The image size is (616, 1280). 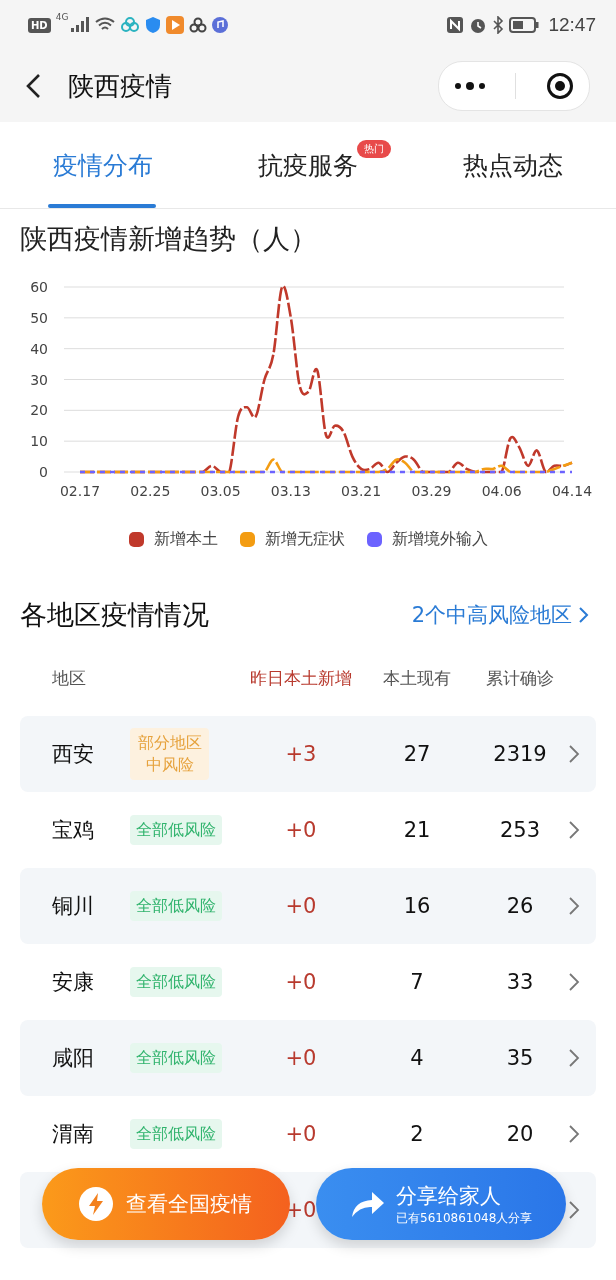 I want to click on region-name: 铜川, so click(x=73, y=906).